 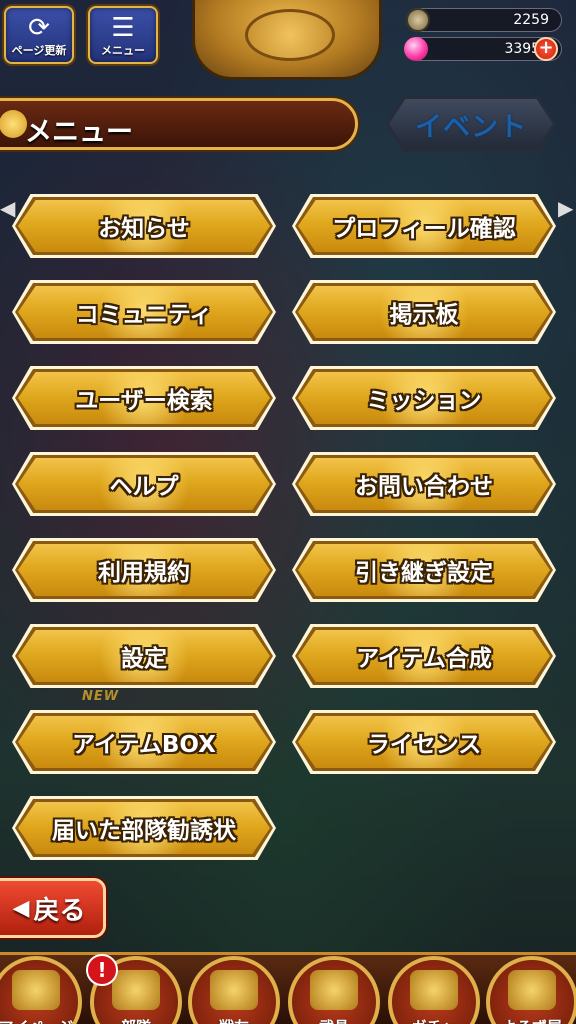 What do you see at coordinates (334, 990) in the screenshot?
I see `helmet-icon` at bounding box center [334, 990].